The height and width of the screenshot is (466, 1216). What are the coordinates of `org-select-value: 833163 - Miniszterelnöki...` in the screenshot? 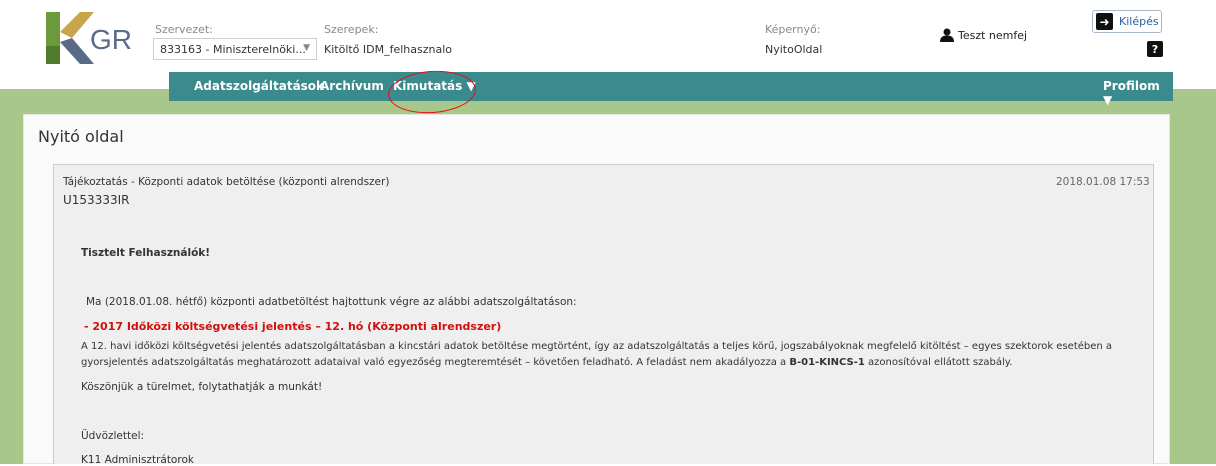 It's located at (233, 49).